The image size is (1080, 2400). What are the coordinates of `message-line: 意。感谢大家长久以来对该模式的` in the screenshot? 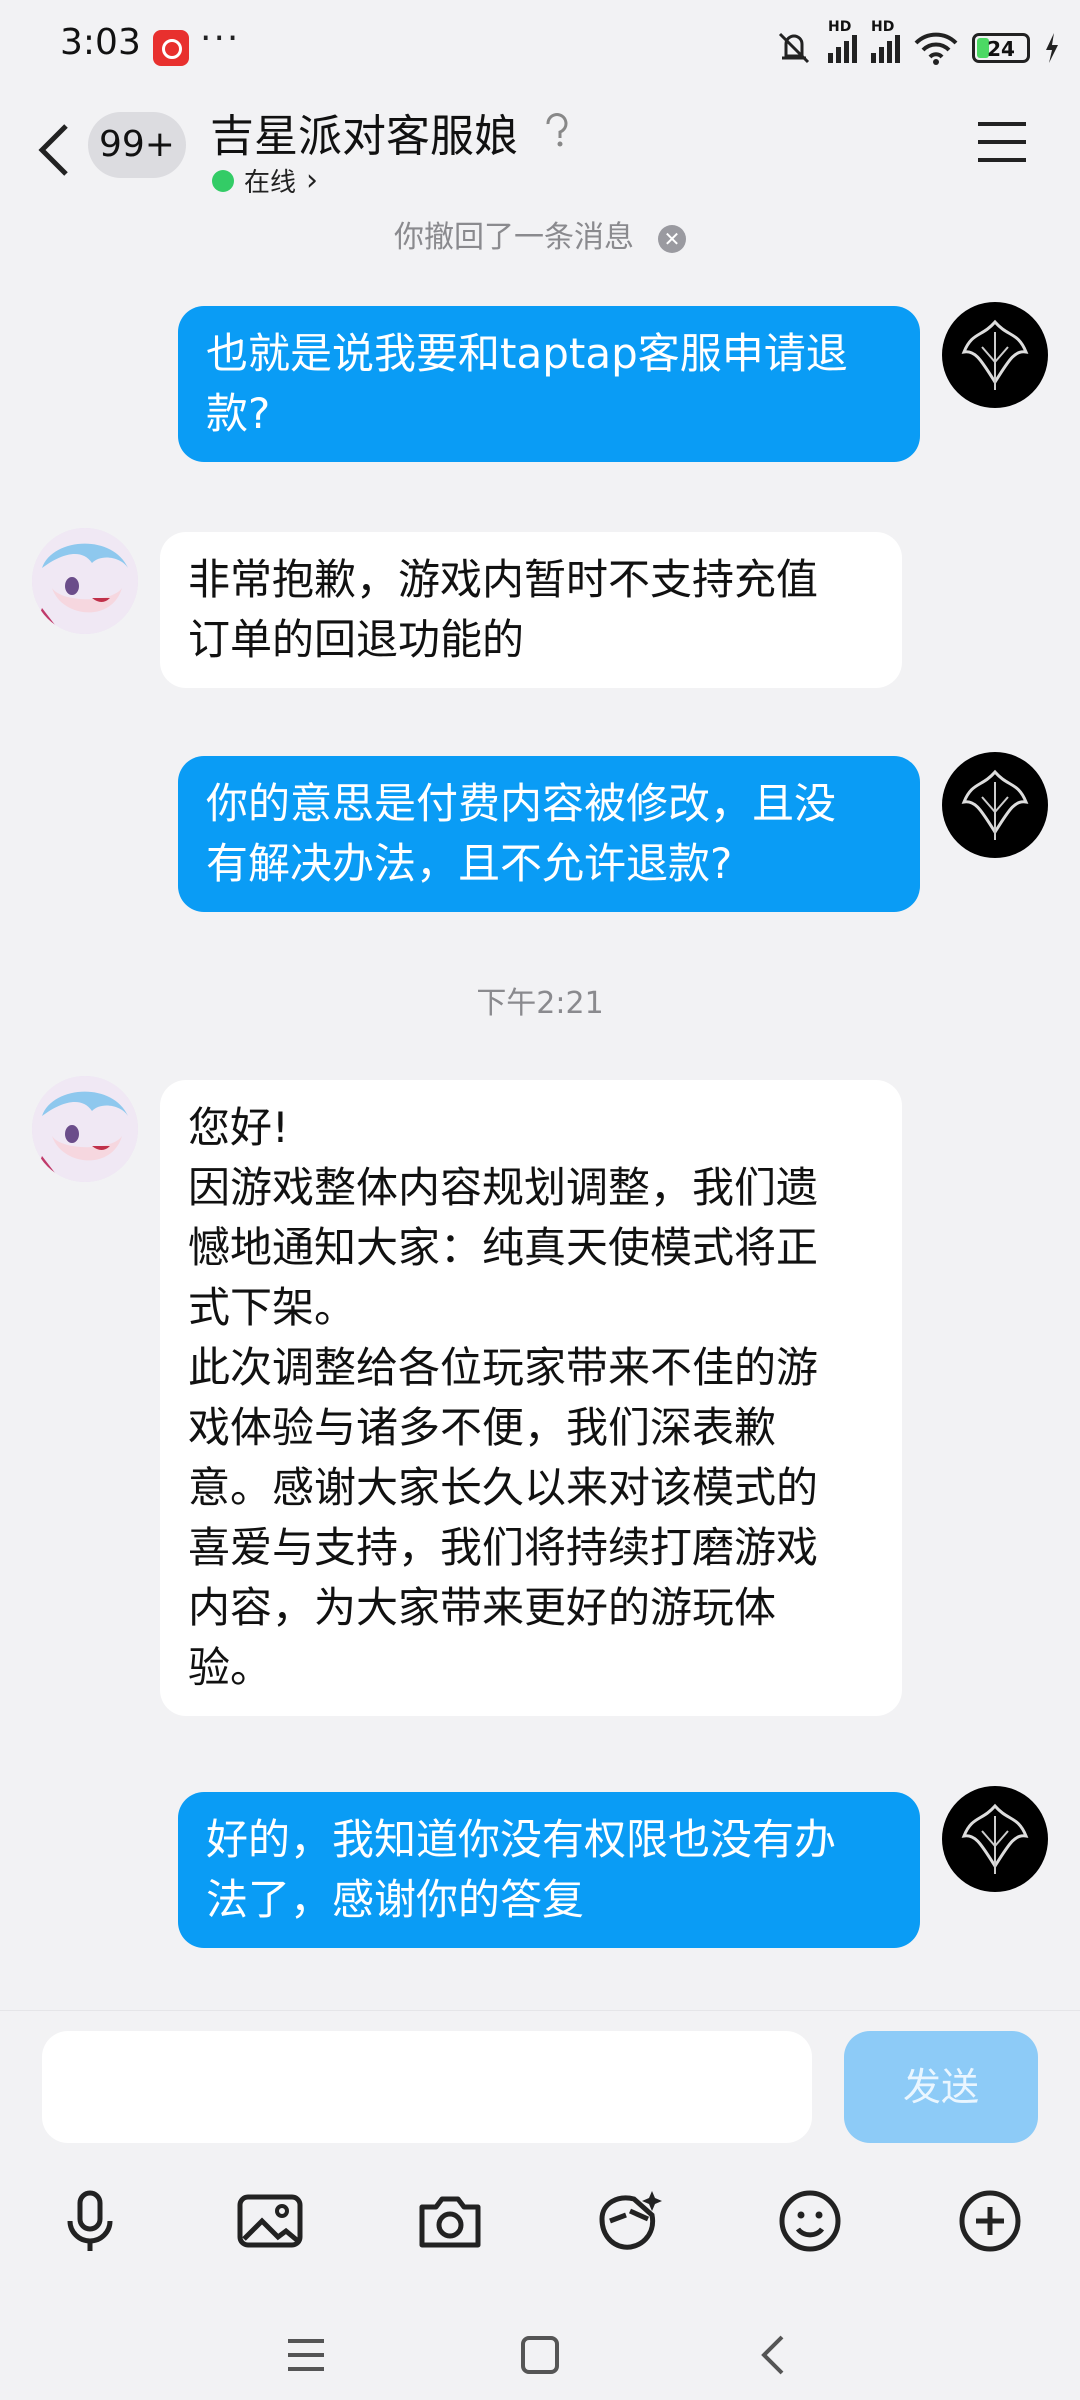 It's located at (503, 1487).